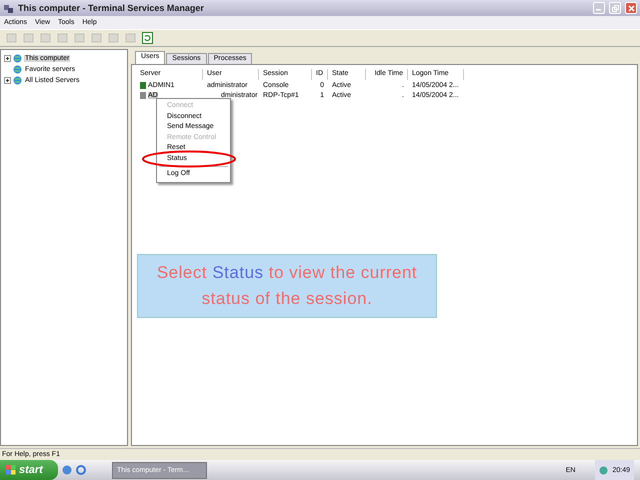 Image resolution: width=640 pixels, height=480 pixels. What do you see at coordinates (147, 38) in the screenshot?
I see `refresh-icon` at bounding box center [147, 38].